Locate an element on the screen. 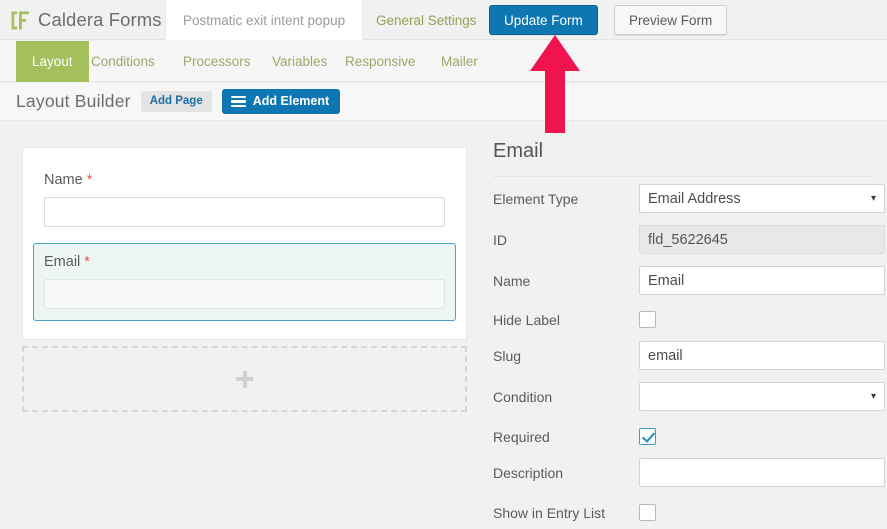 This screenshot has width=887, height=529. id-field-value: fld_5622645 is located at coordinates (688, 239).